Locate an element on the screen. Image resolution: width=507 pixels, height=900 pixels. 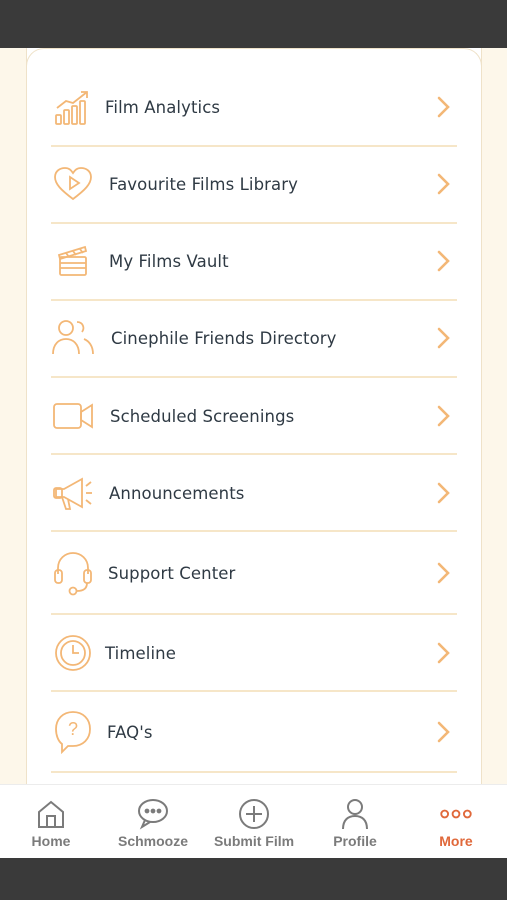
menu-item-label: Announcements is located at coordinates (177, 493).